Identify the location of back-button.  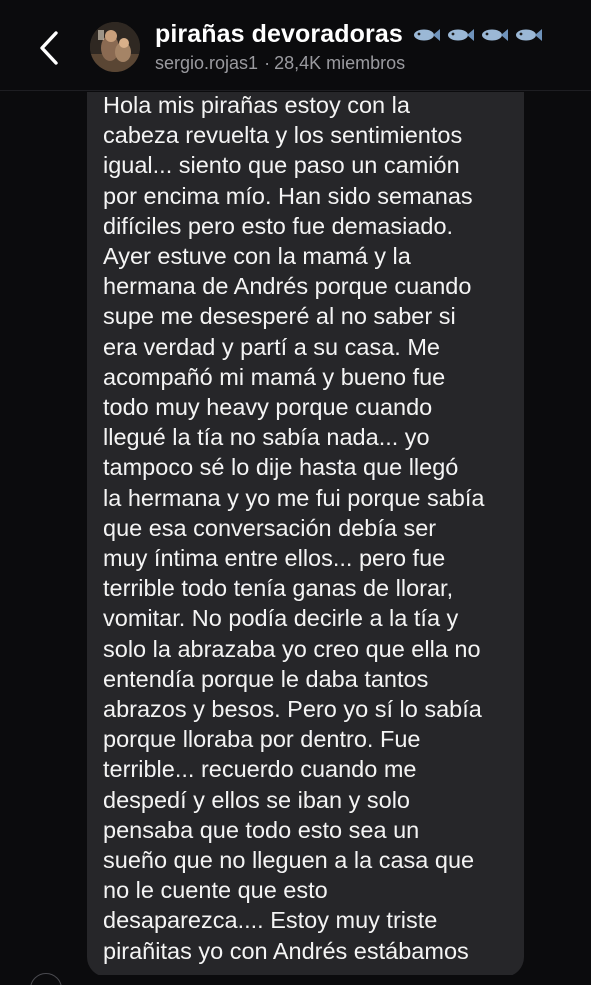
(49, 48).